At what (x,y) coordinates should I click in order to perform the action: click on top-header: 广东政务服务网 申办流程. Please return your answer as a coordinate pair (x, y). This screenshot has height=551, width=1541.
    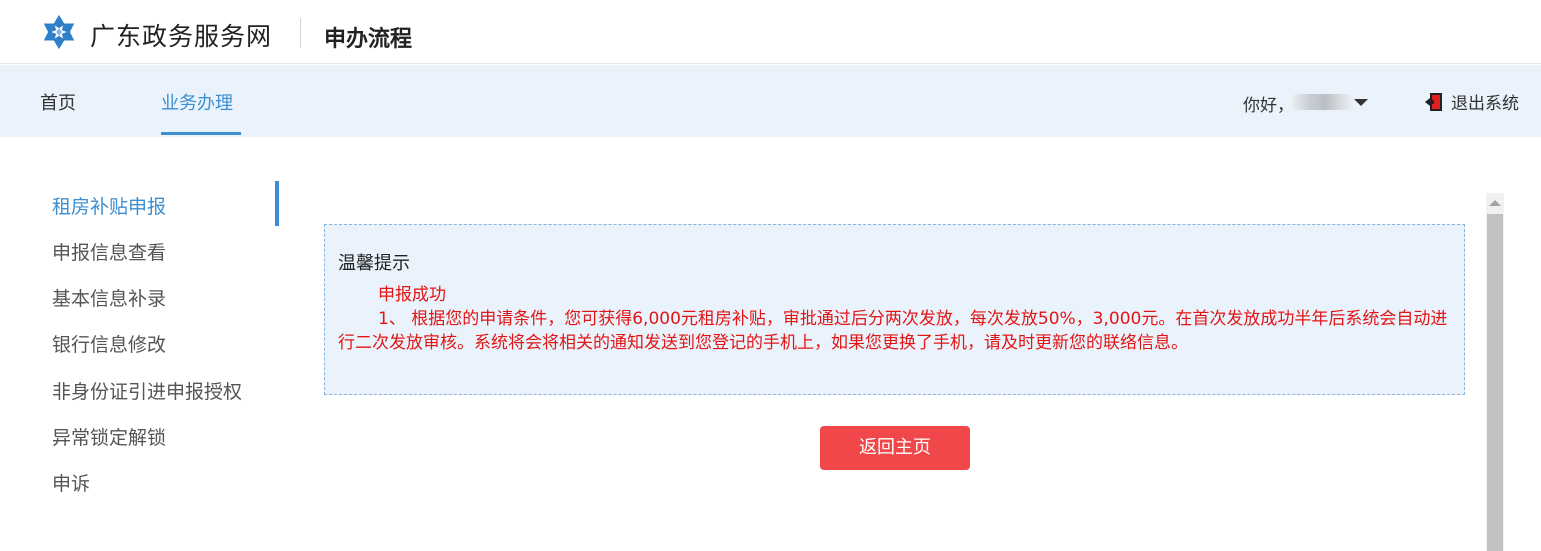
    Looking at the image, I should click on (770, 32).